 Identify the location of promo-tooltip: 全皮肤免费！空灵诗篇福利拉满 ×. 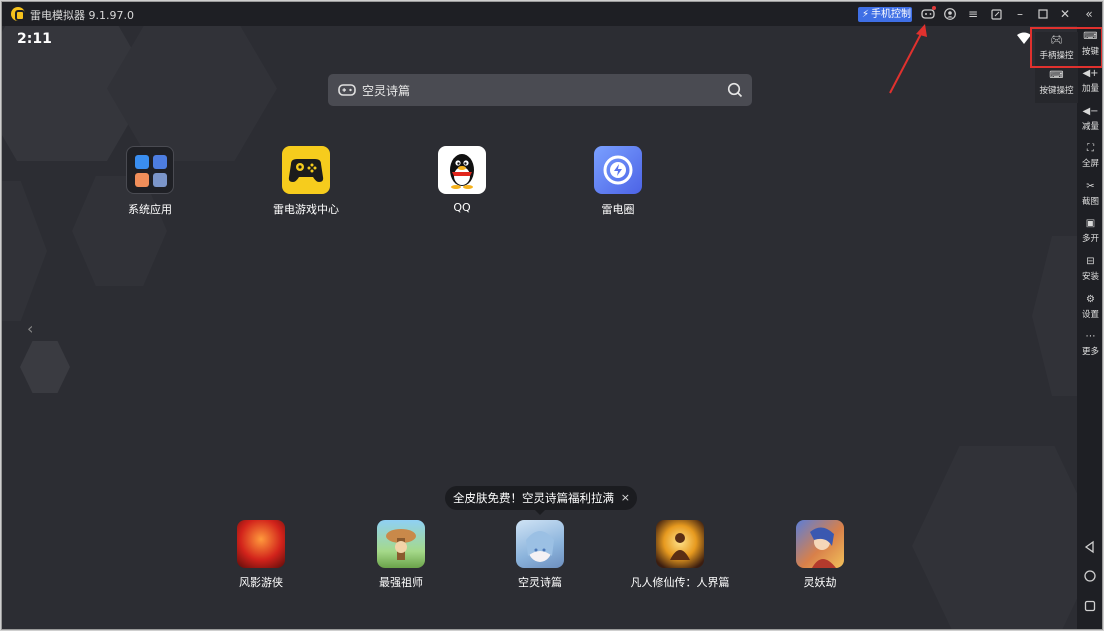
(541, 500).